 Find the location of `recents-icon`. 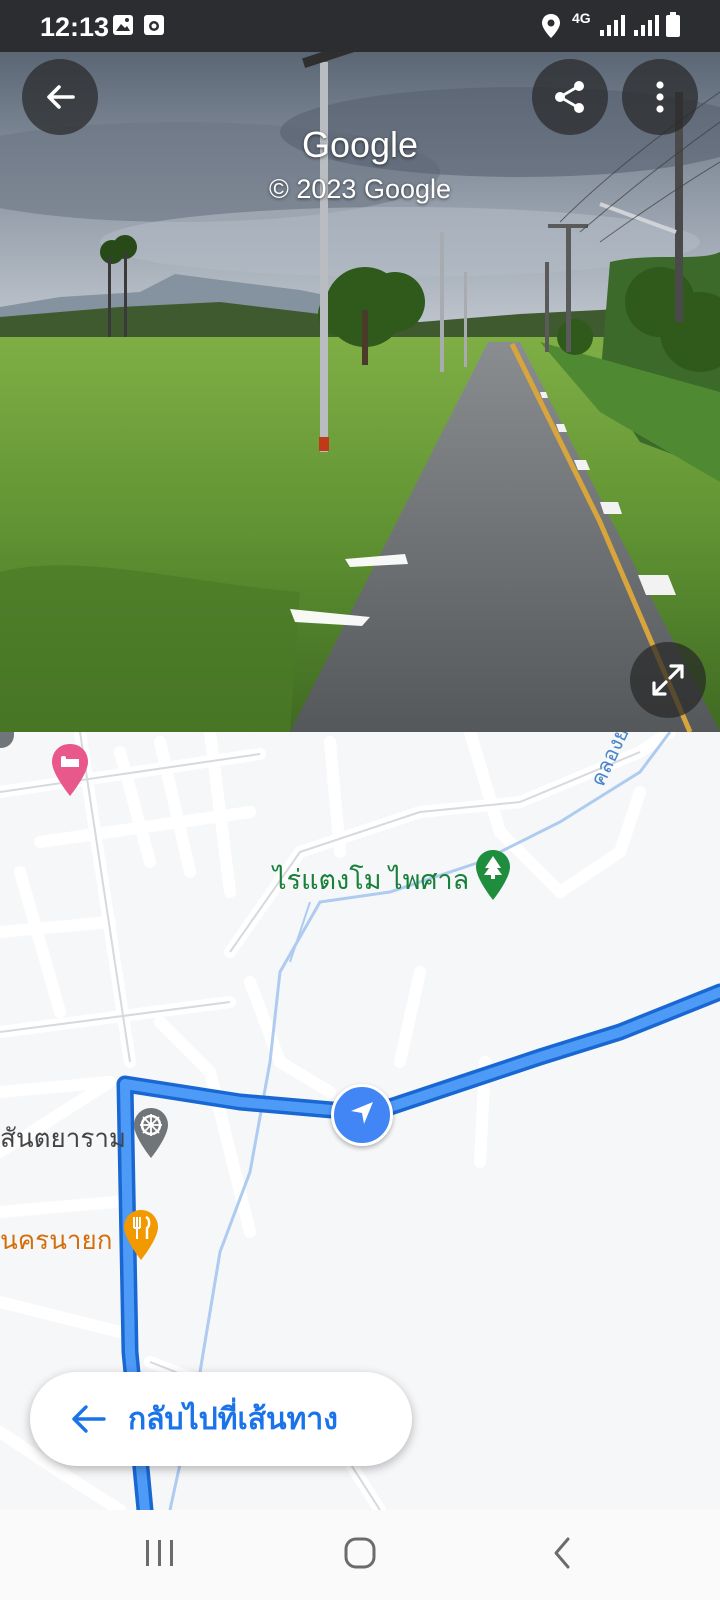

recents-icon is located at coordinates (160, 1555).